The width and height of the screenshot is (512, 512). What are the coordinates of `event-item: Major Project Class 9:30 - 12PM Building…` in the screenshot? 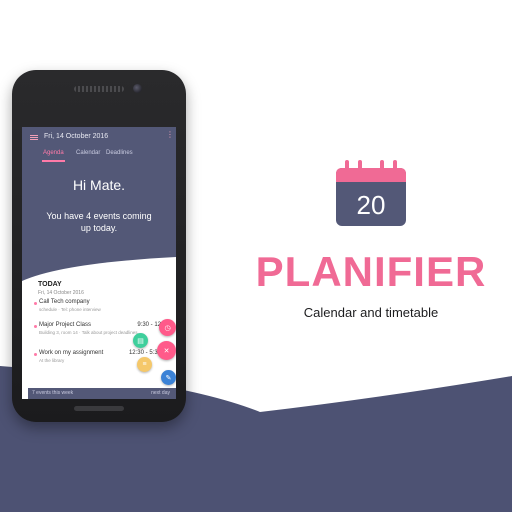 It's located at (103, 331).